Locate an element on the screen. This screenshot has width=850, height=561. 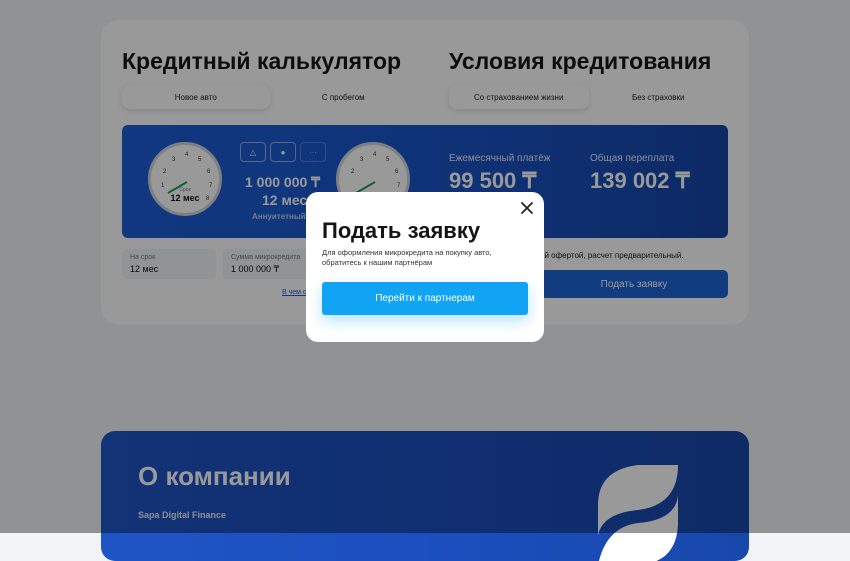
go-to-partners-button: Перейти к партнерам is located at coordinates (425, 298).